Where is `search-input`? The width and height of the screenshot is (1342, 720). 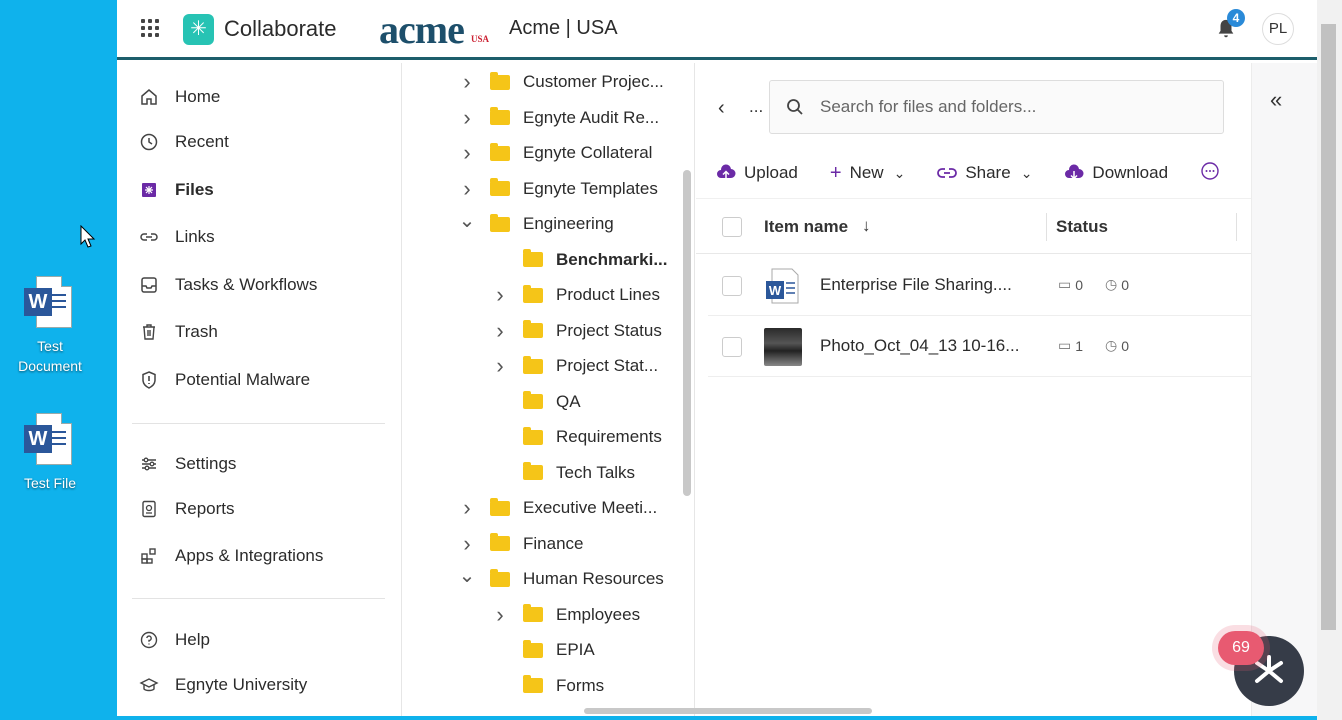
search-input is located at coordinates (1010, 107).